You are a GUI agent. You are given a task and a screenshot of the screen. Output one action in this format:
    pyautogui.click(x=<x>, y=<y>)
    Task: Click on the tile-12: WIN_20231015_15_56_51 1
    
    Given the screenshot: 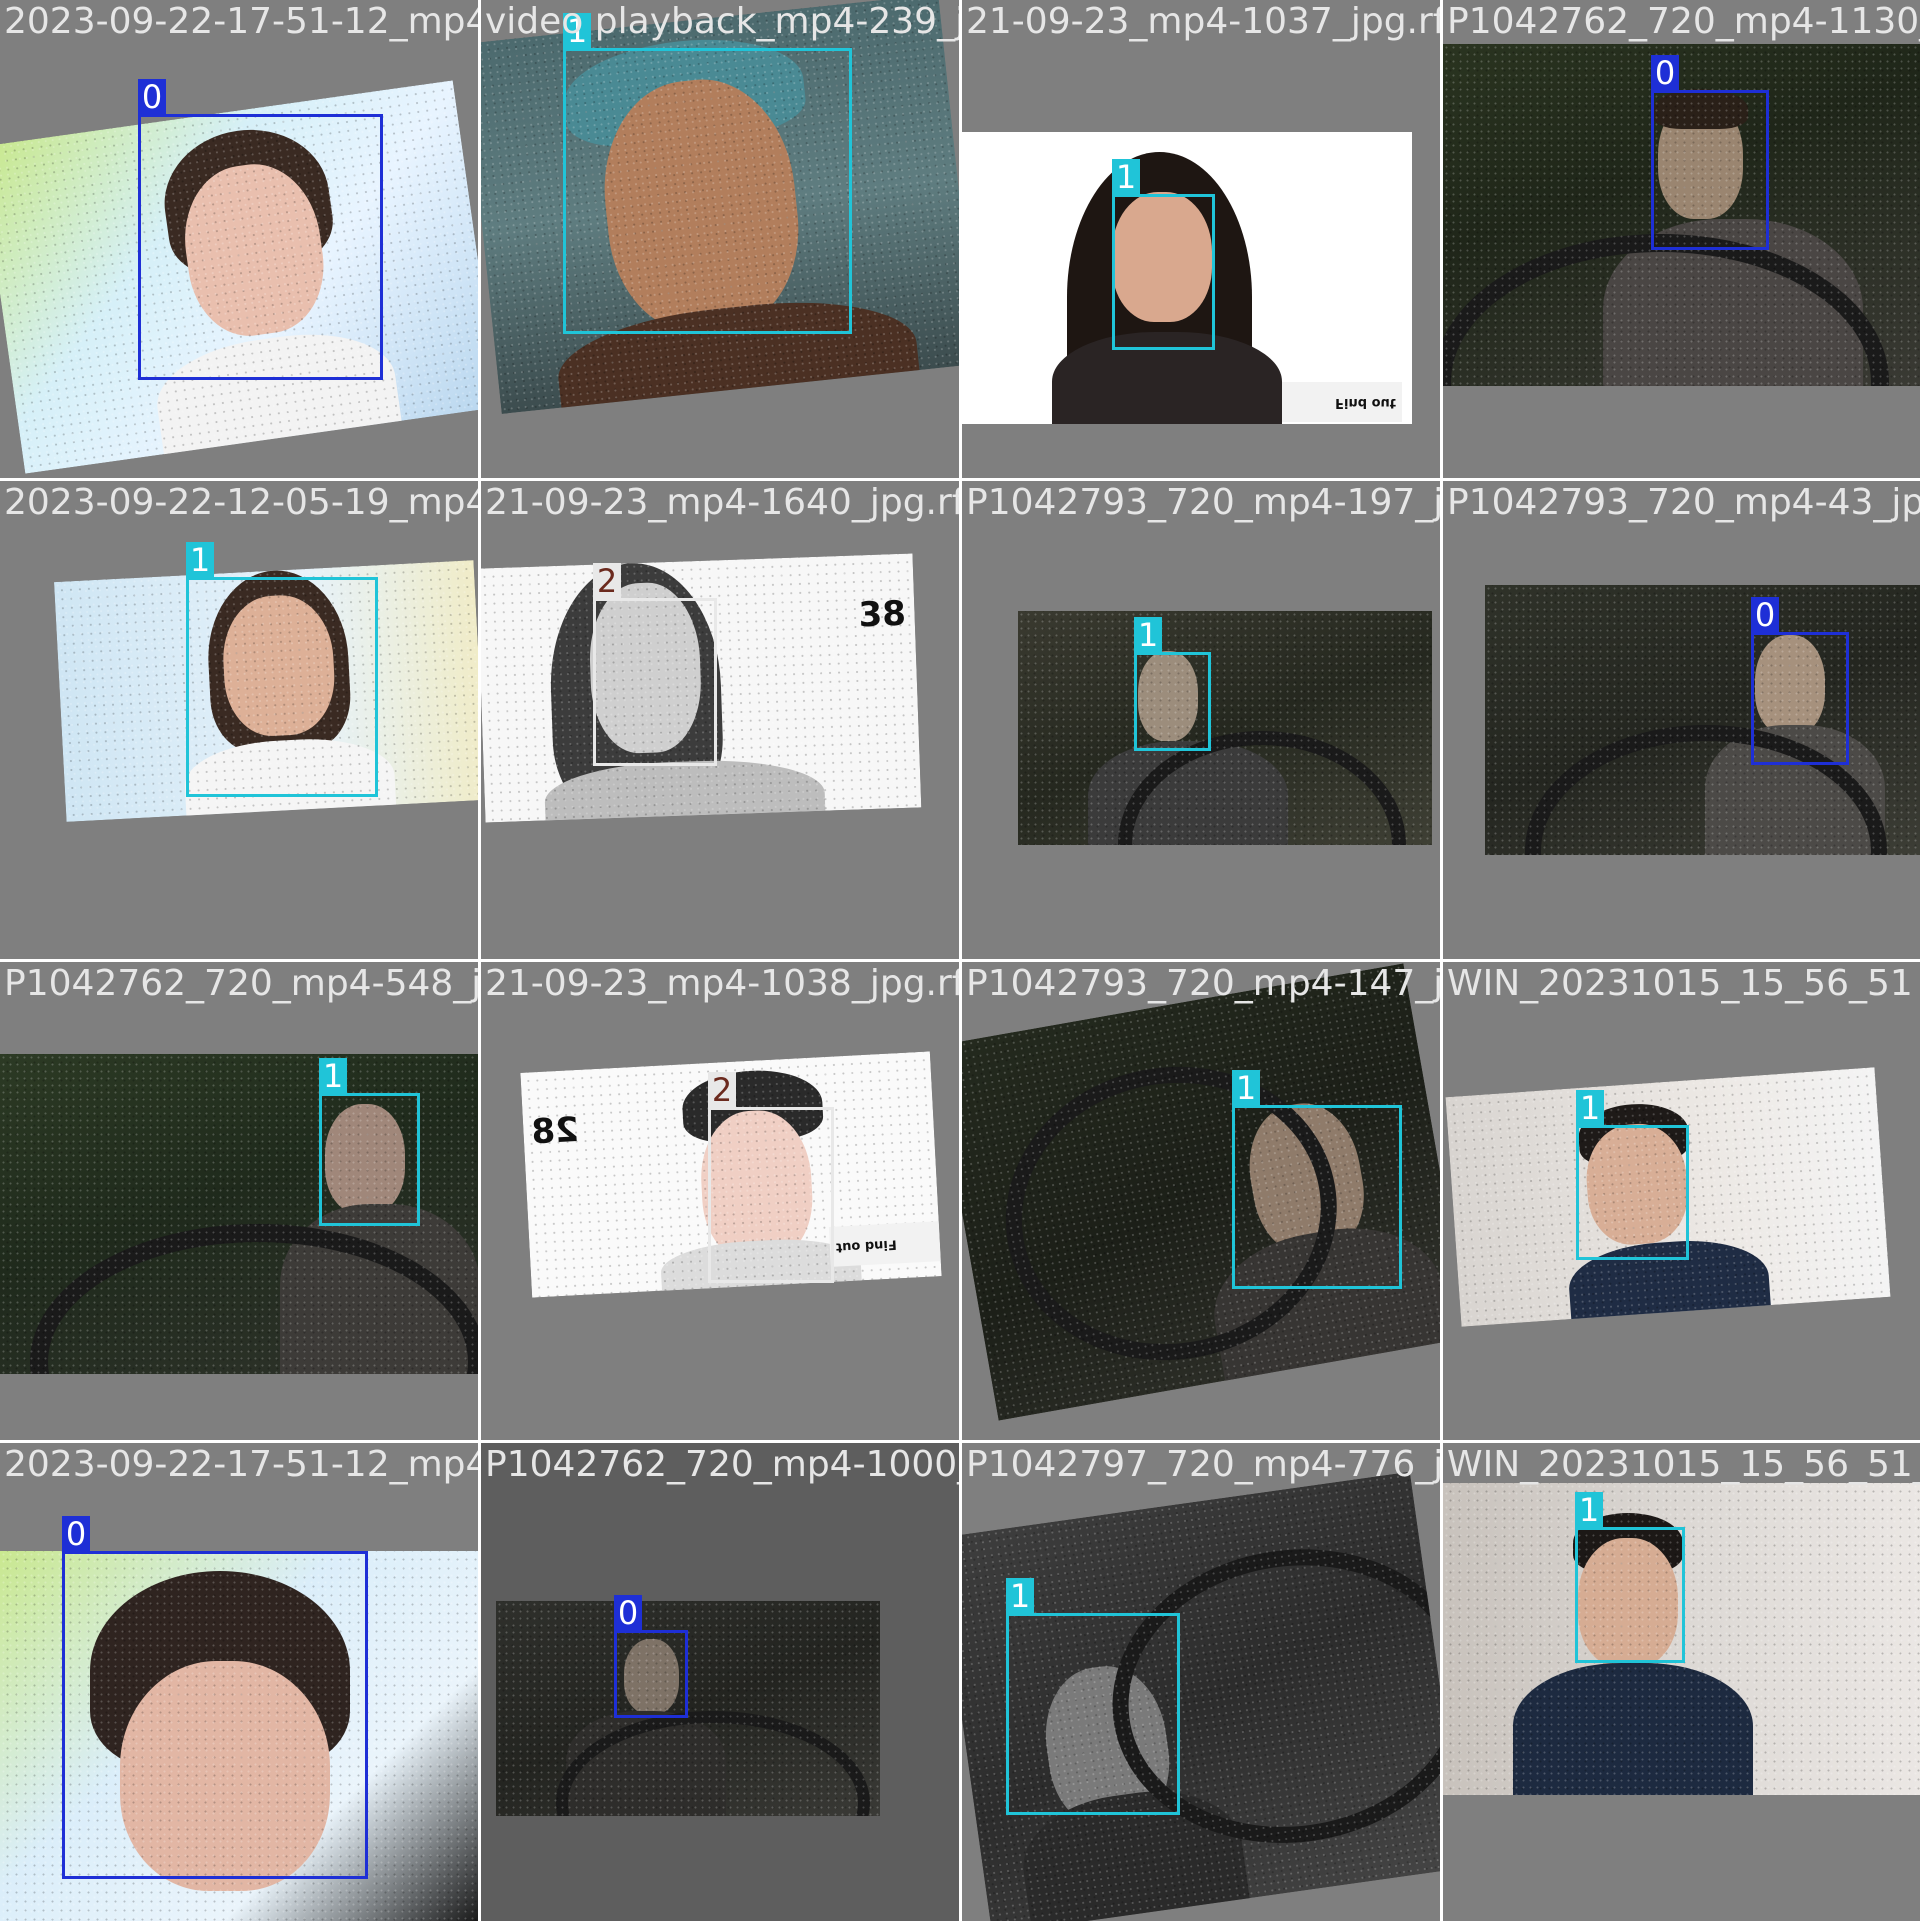 What is the action you would take?
    pyautogui.click(x=1681, y=1201)
    